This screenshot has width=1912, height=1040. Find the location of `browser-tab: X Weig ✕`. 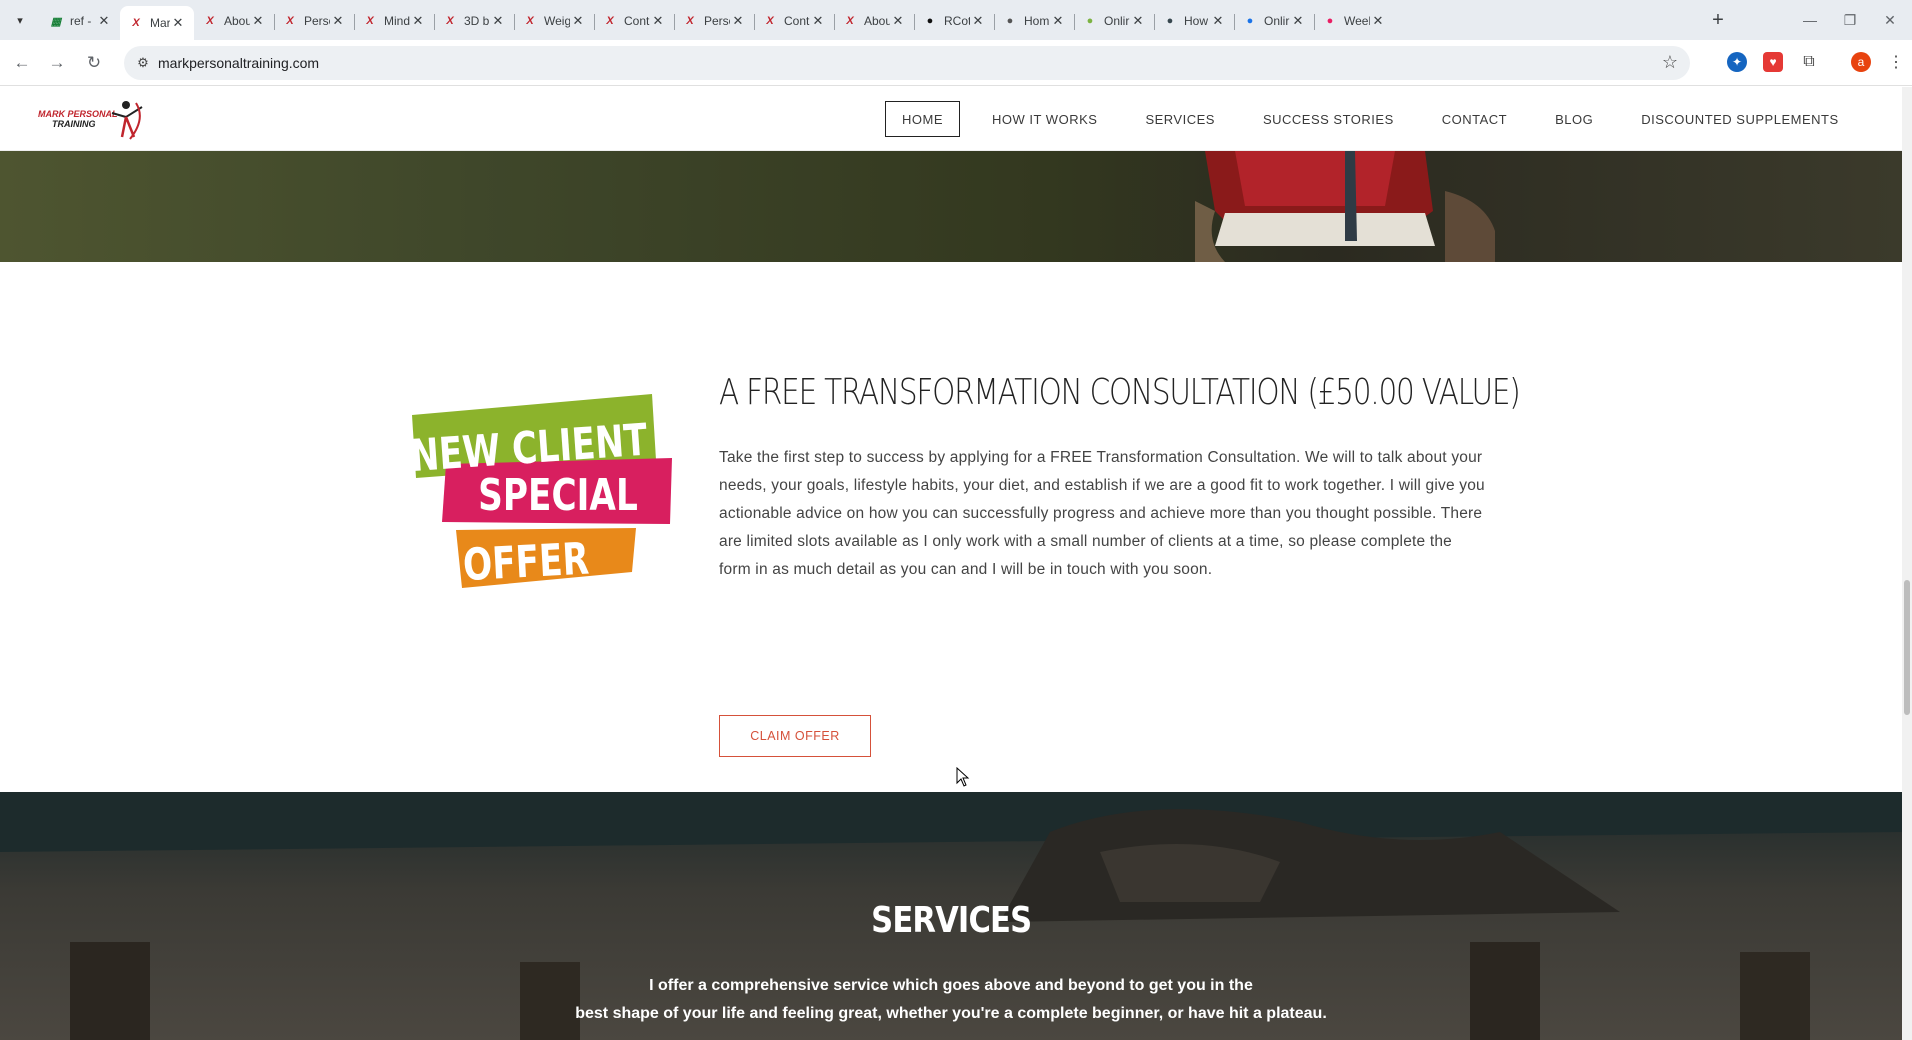

browser-tab: X Weig ✕ is located at coordinates (554, 21).